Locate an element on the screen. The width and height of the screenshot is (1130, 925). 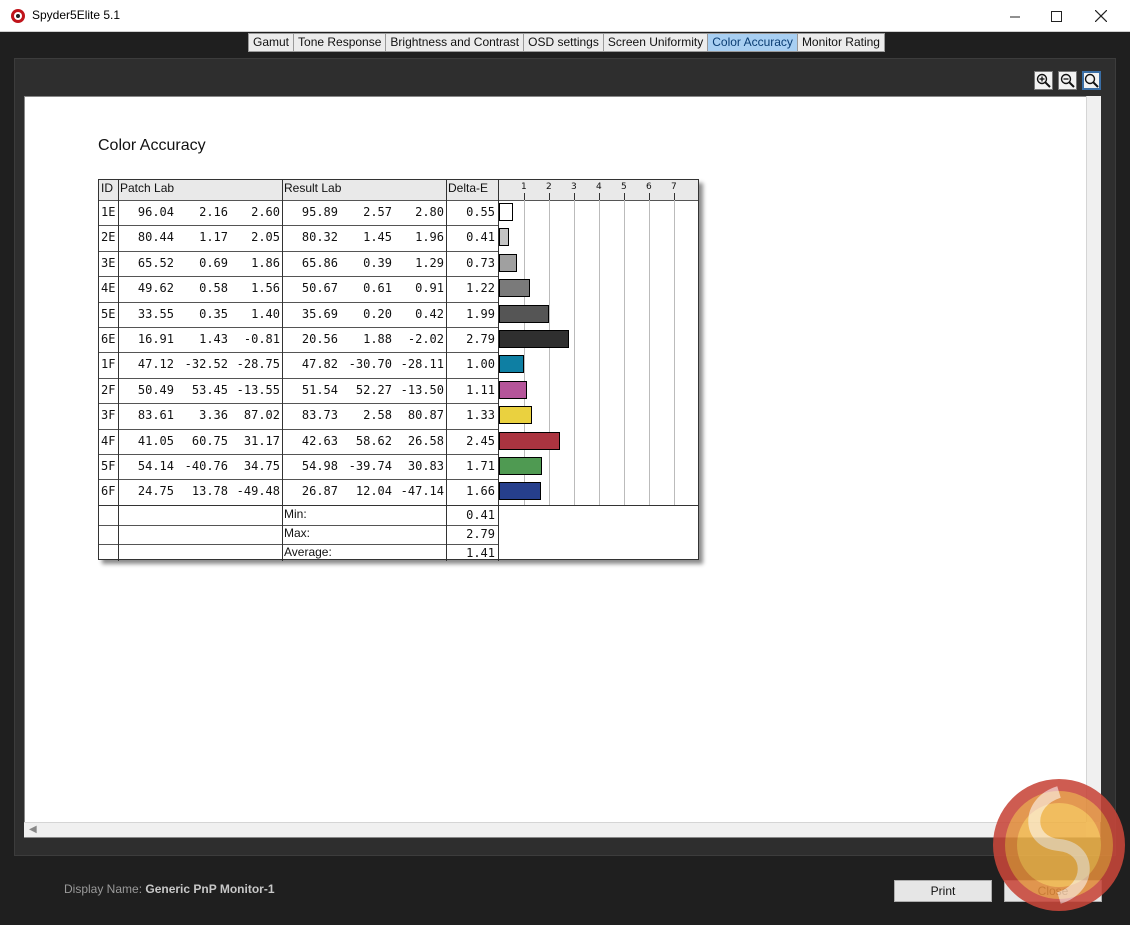
result-lab-value: -2.02 is located at coordinates (425, 339).